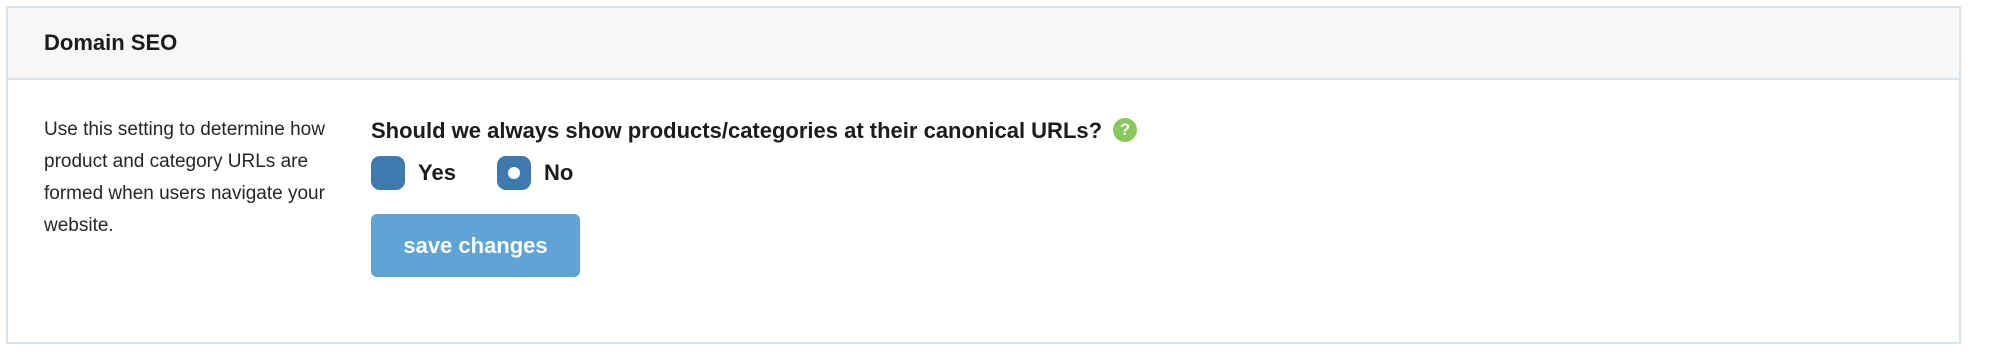 The height and width of the screenshot is (352, 2006). I want to click on help-icon: ?, so click(1125, 129).